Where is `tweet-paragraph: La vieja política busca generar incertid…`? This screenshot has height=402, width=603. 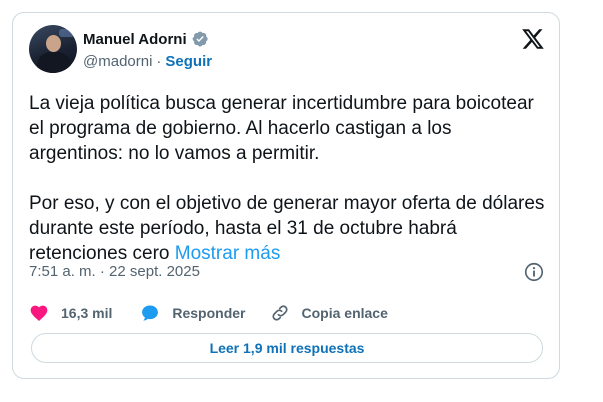
tweet-paragraph: La vieja política busca generar incertid… is located at coordinates (281, 128).